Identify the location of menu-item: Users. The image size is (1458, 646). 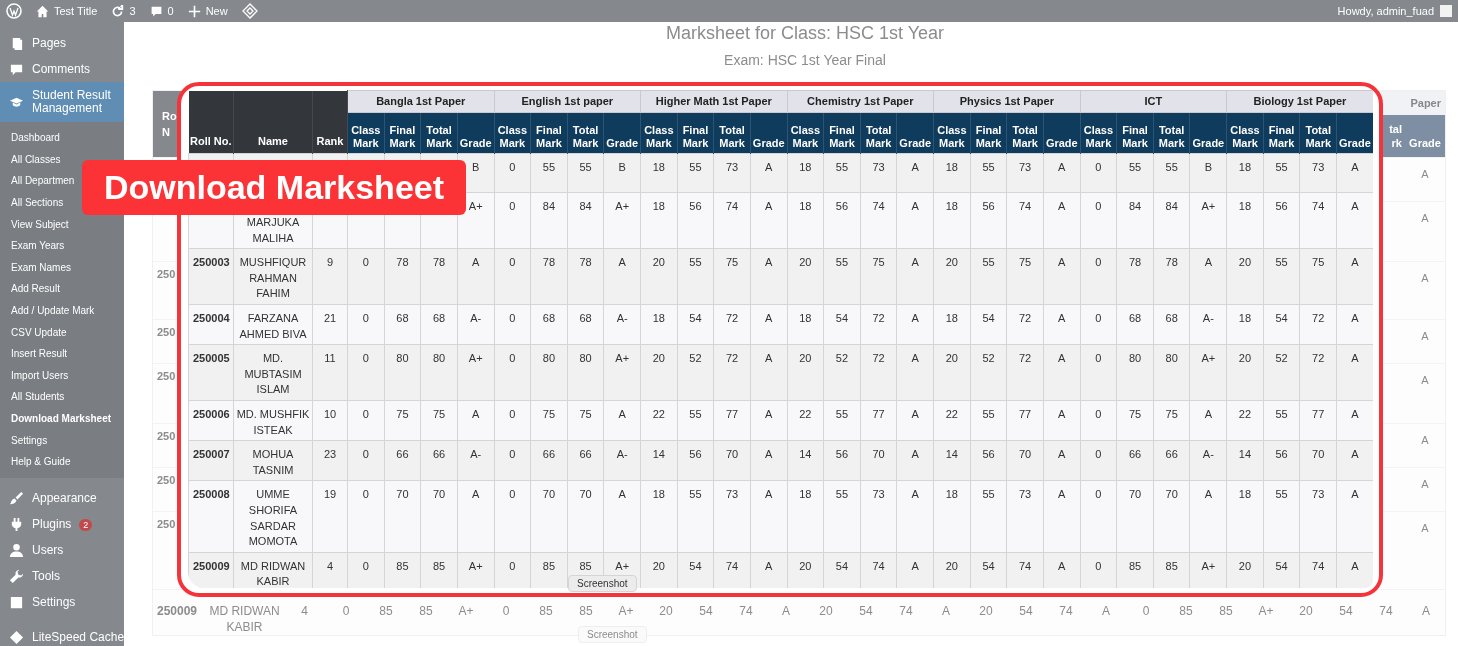
(62, 550).